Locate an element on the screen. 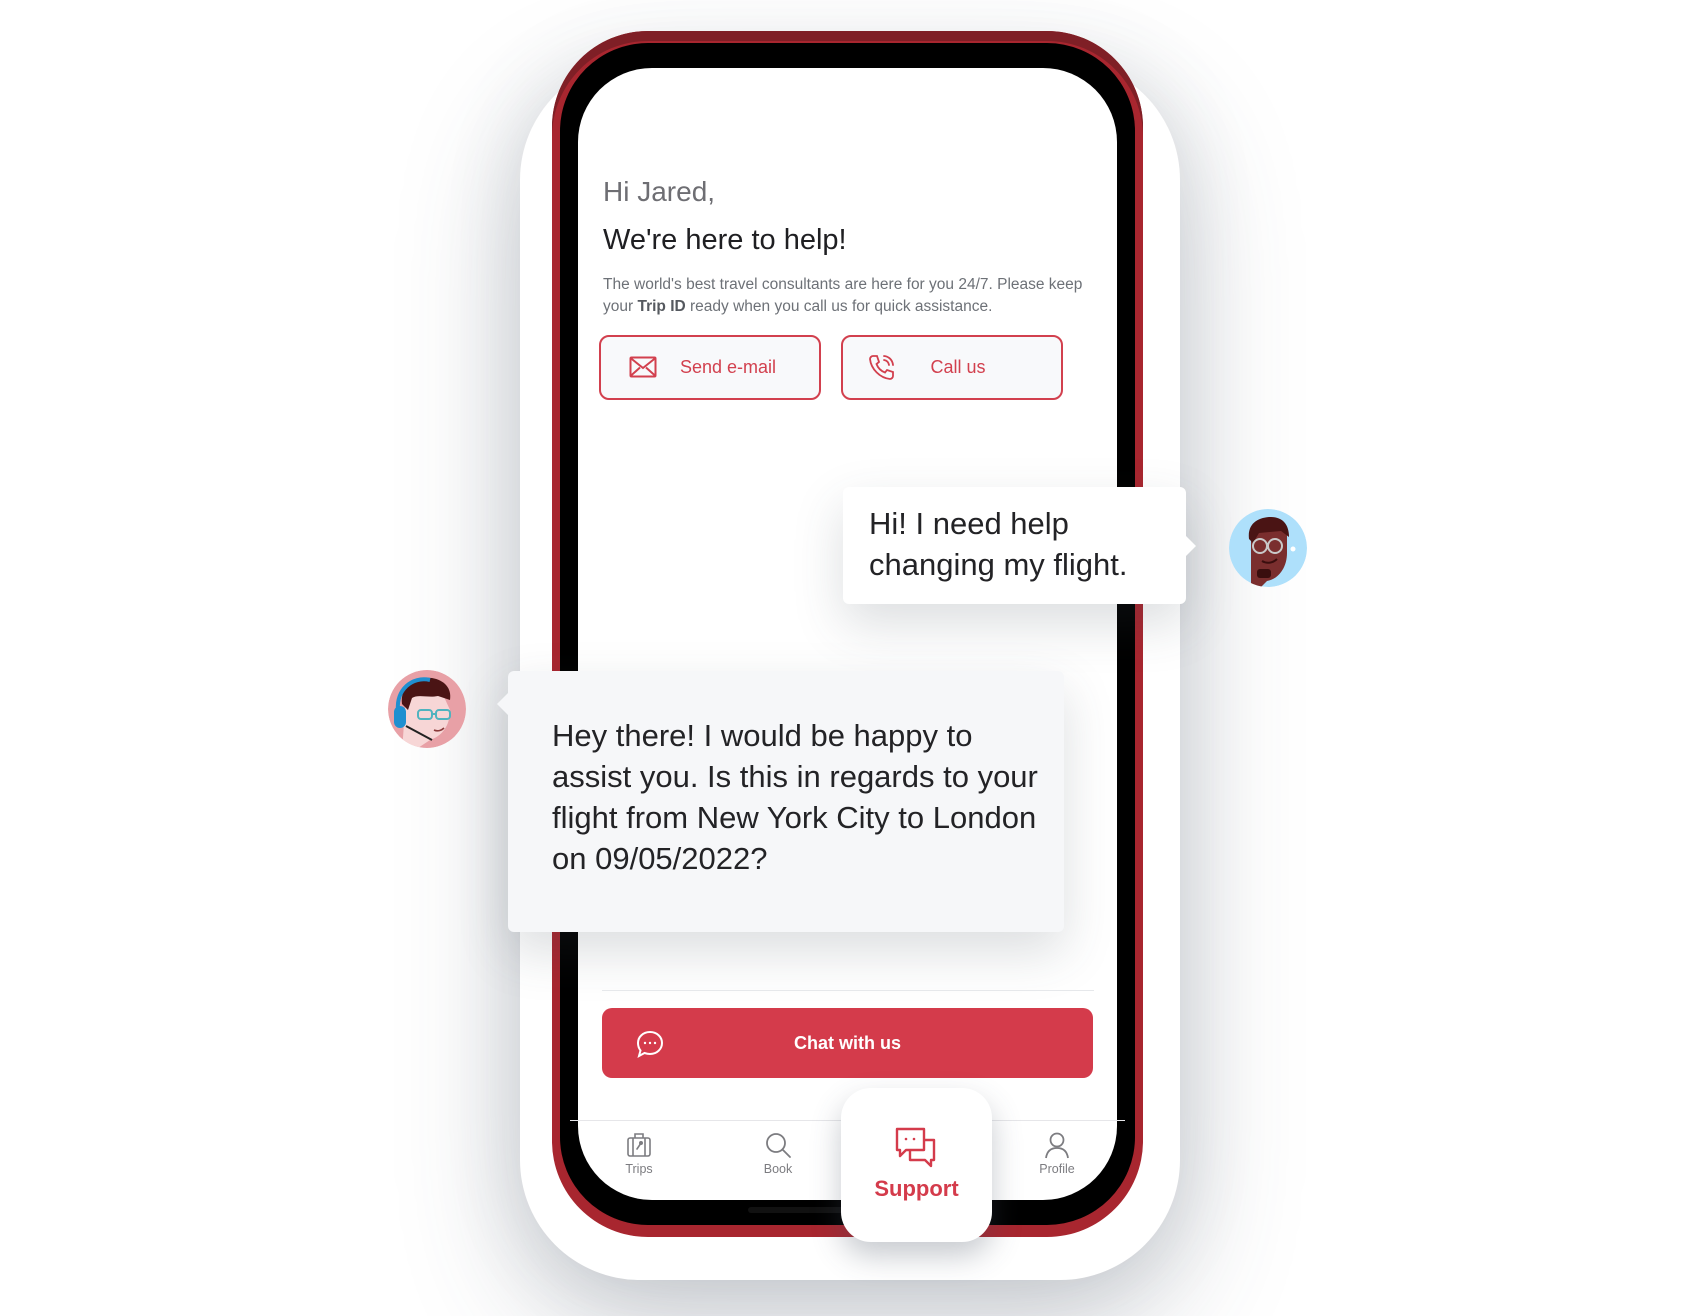 This screenshot has width=1700, height=1316. chat-bubble-icon is located at coordinates (650, 1044).